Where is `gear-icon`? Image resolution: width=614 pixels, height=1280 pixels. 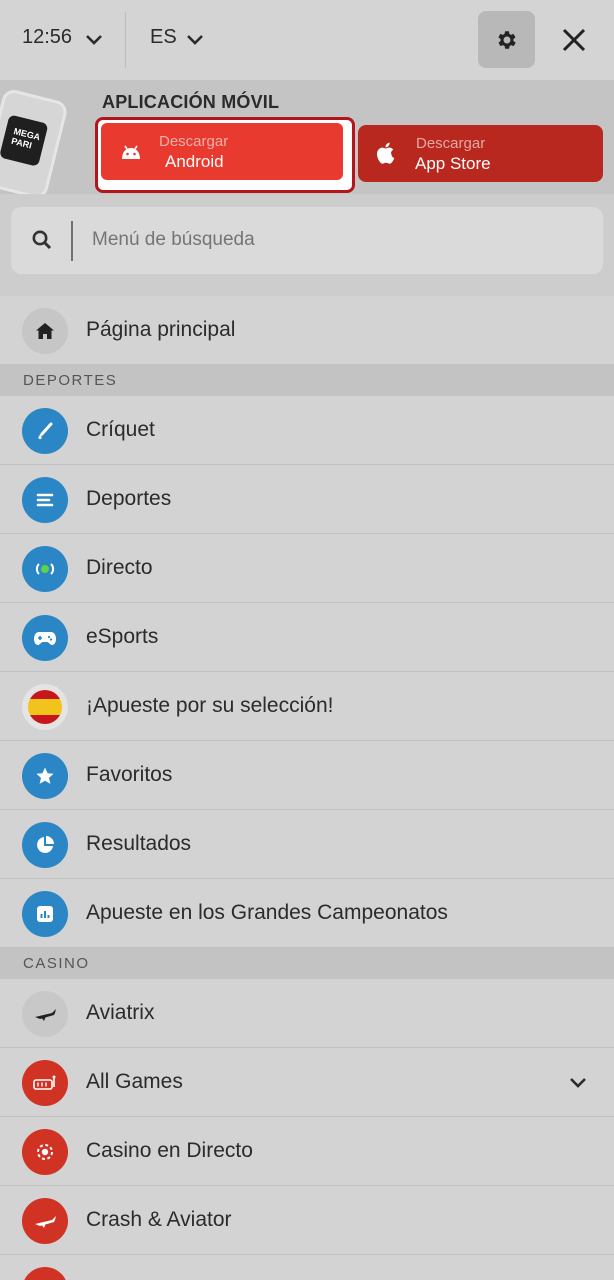 gear-icon is located at coordinates (506, 39).